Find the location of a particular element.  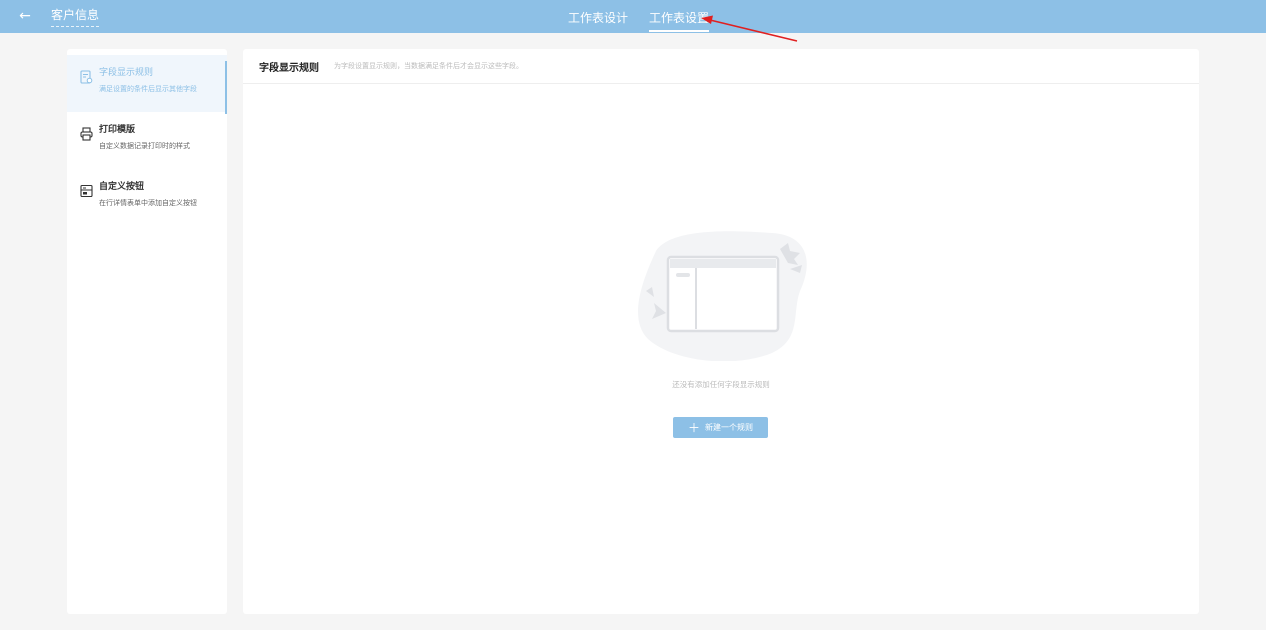

sidebar-item-subtitle: 满足设置的条件后显示其他字段 is located at coordinates (148, 89).